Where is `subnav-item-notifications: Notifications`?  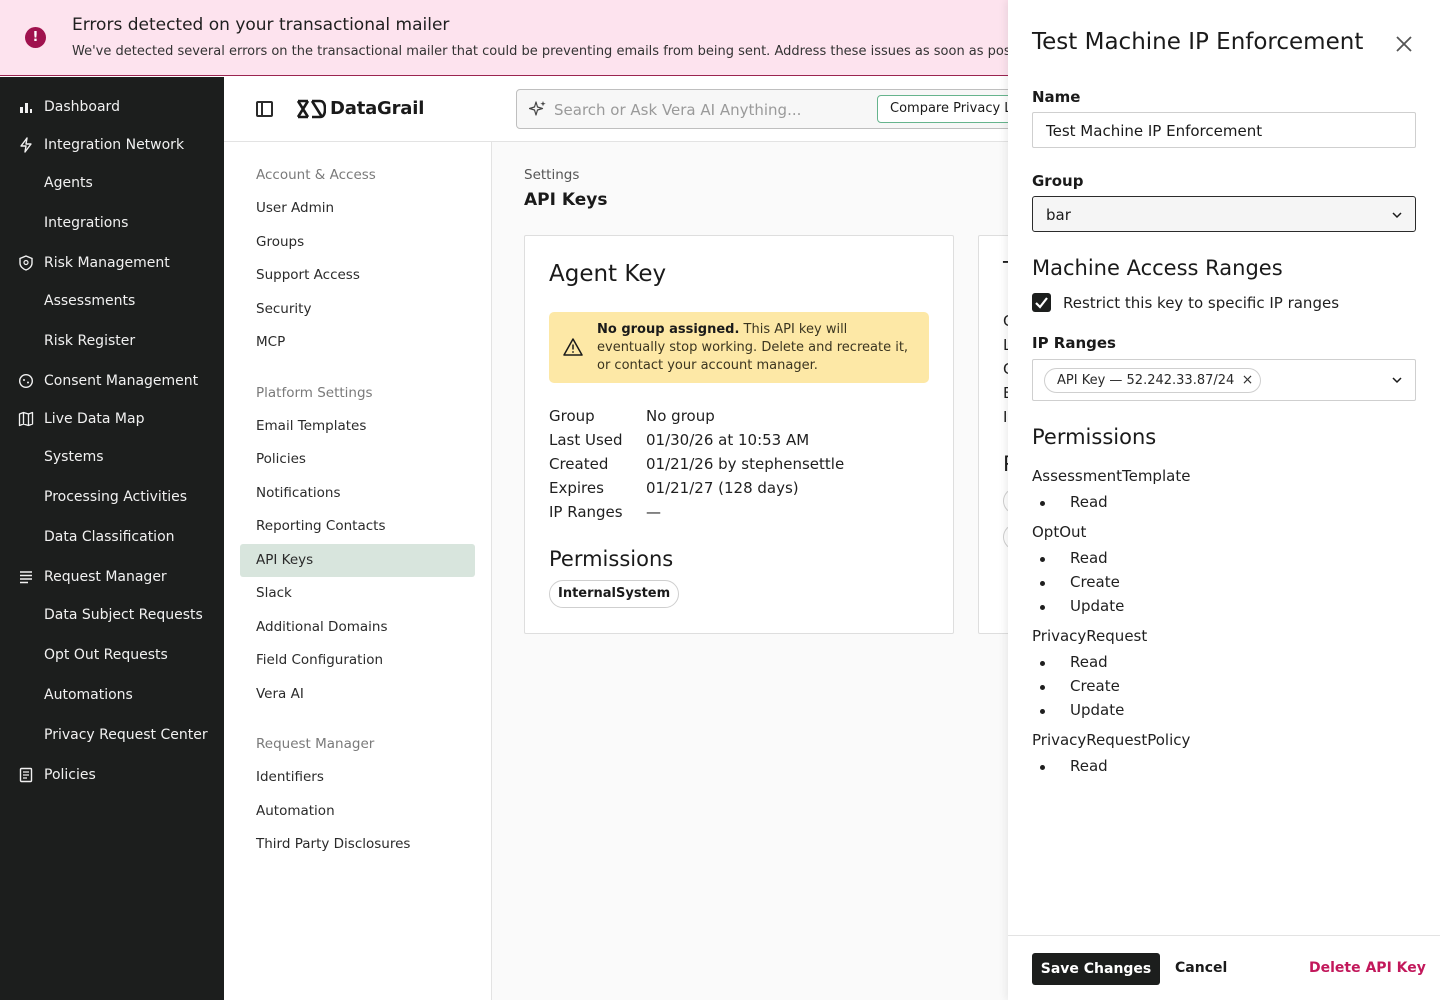 subnav-item-notifications: Notifications is located at coordinates (357, 493).